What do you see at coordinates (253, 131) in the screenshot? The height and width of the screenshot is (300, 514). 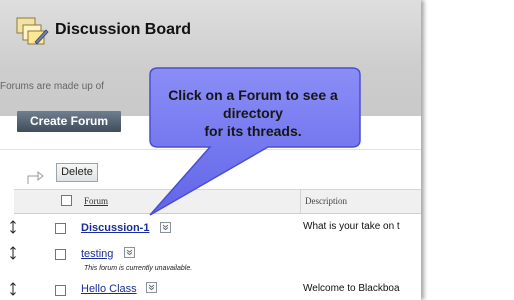 I see `callout-line-2: for its threads.` at bounding box center [253, 131].